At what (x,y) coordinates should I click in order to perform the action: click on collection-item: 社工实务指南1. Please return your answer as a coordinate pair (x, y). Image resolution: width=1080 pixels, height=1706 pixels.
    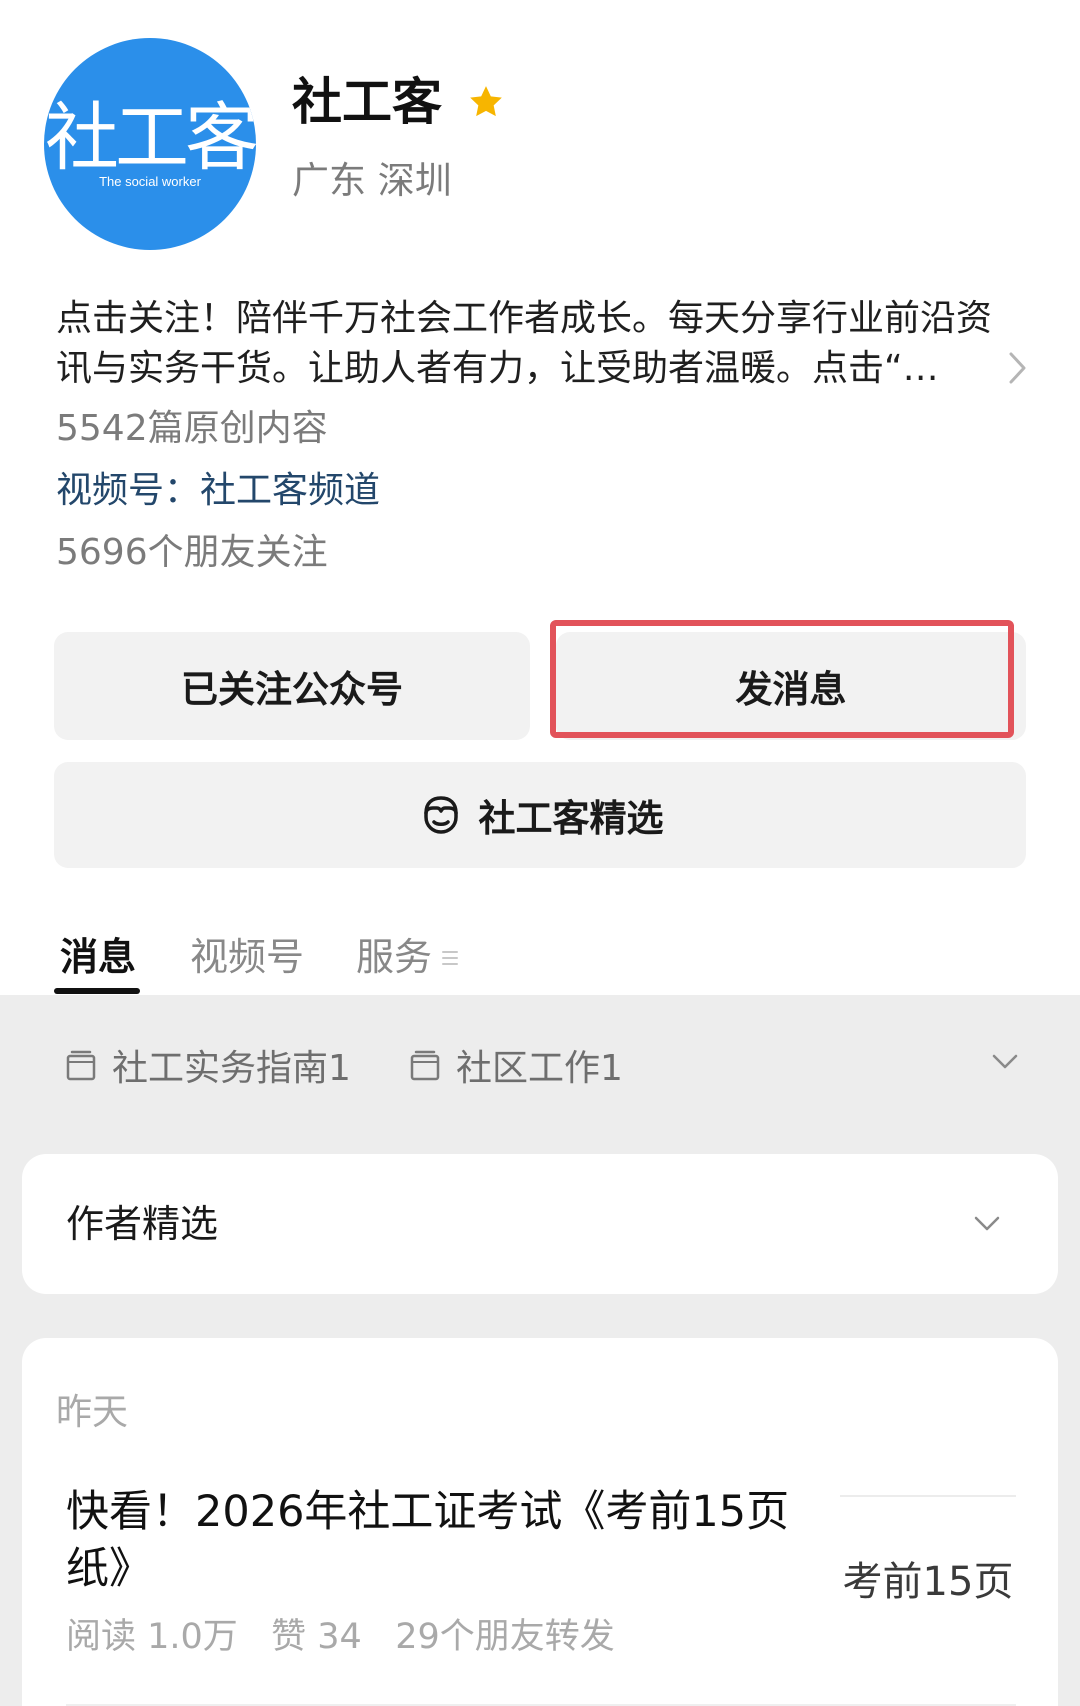
    Looking at the image, I should click on (207, 1065).